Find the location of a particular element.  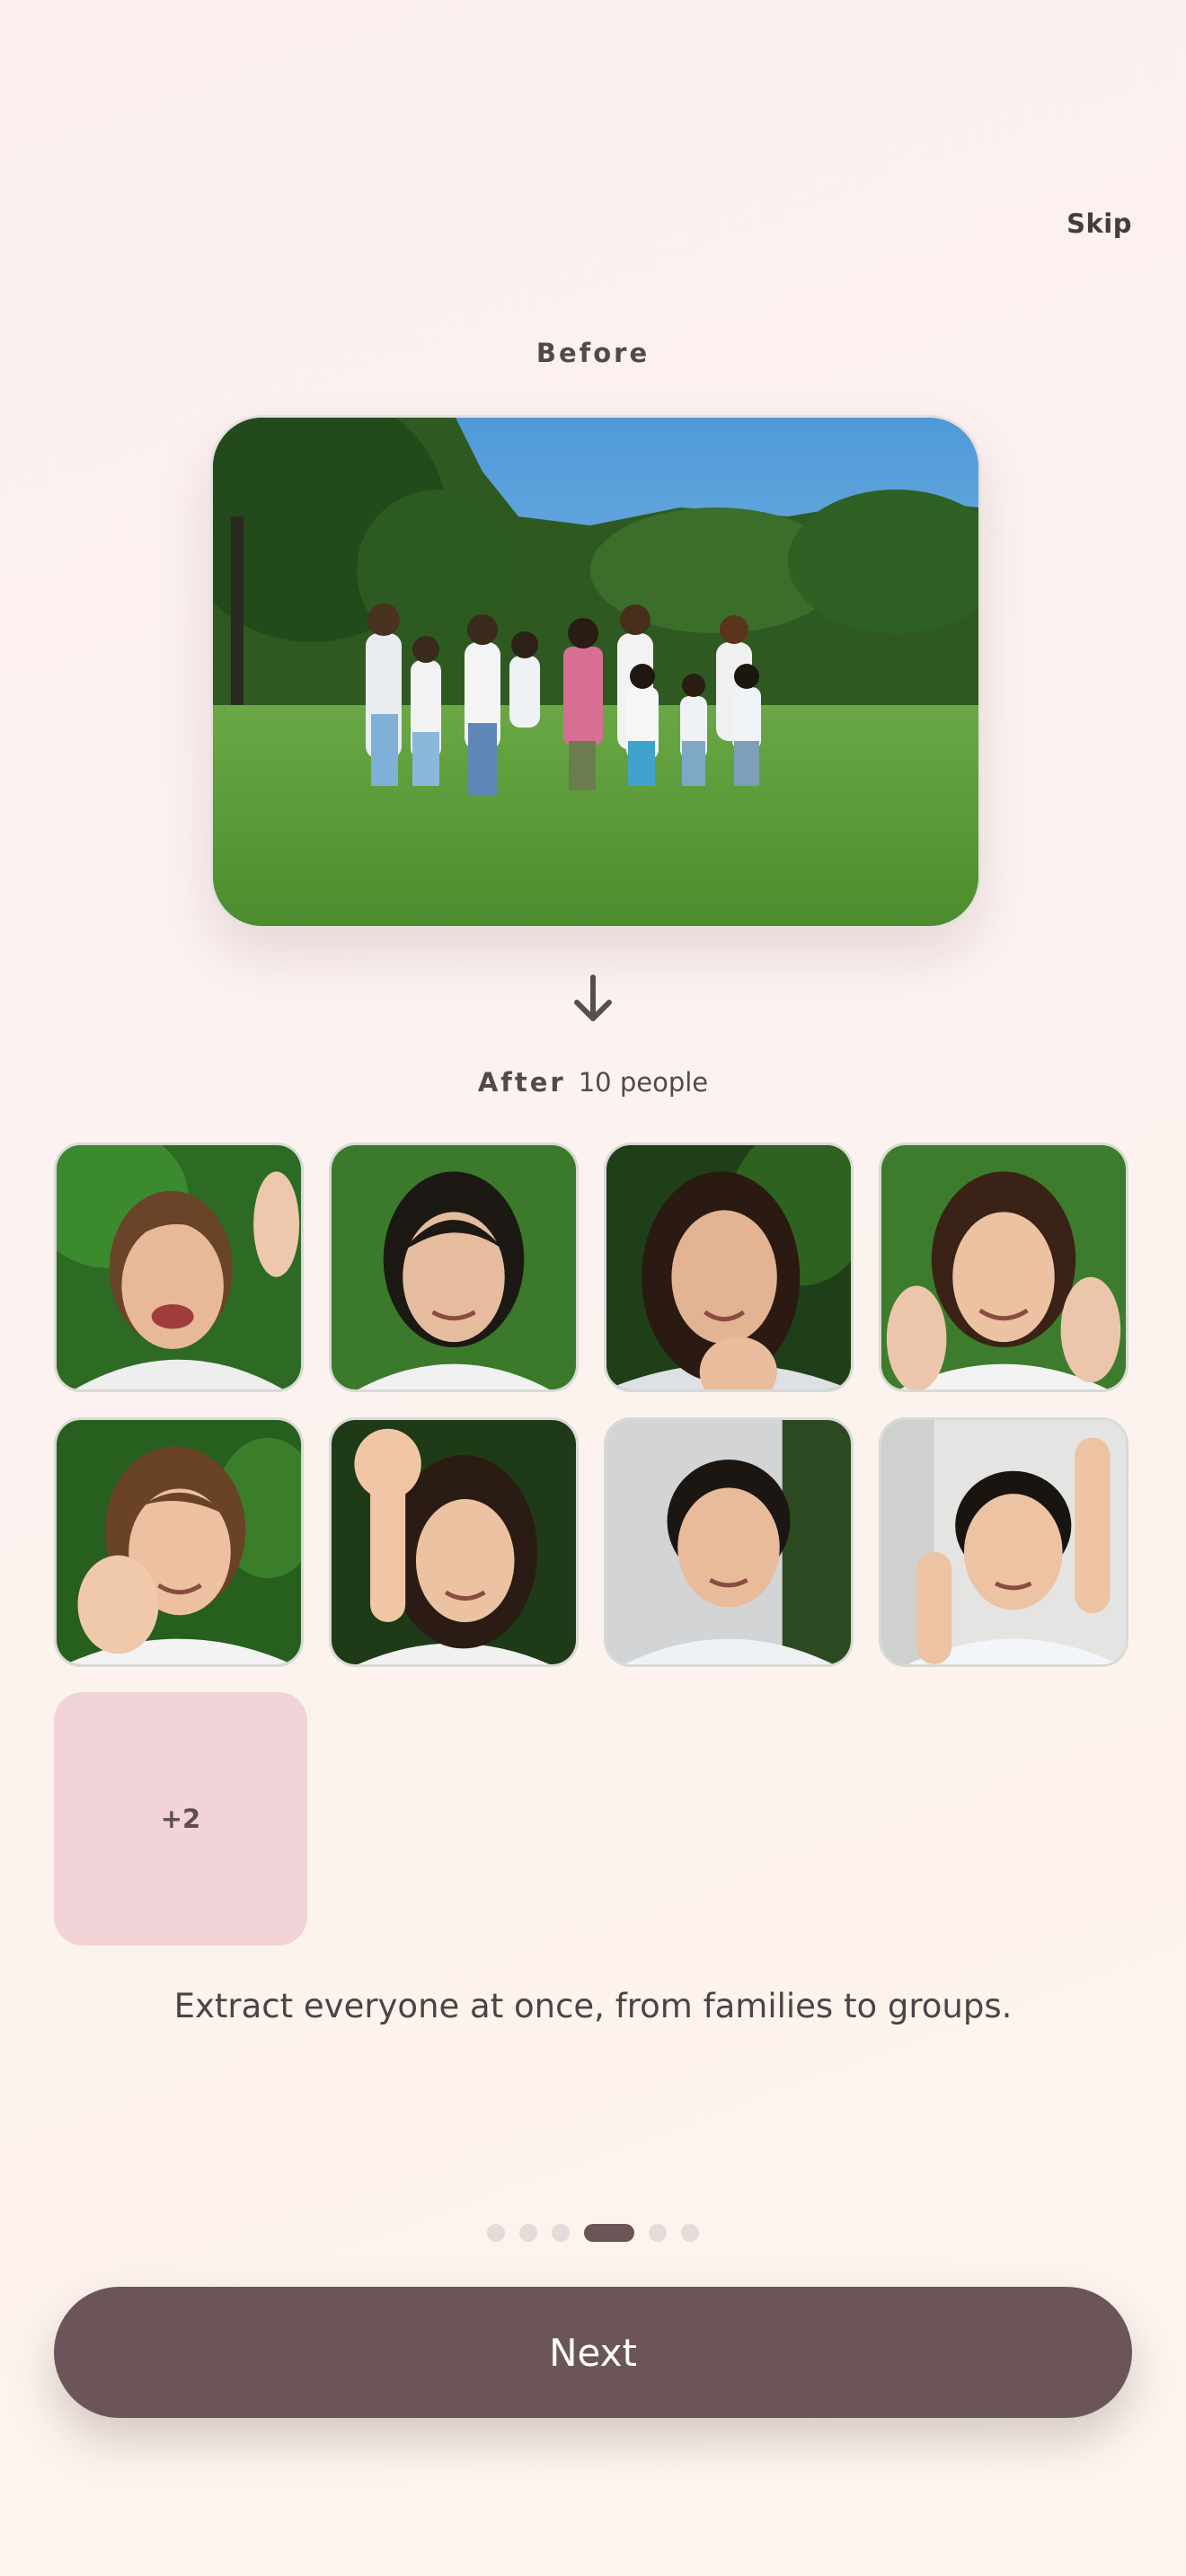

before-label: Before is located at coordinates (593, 353).